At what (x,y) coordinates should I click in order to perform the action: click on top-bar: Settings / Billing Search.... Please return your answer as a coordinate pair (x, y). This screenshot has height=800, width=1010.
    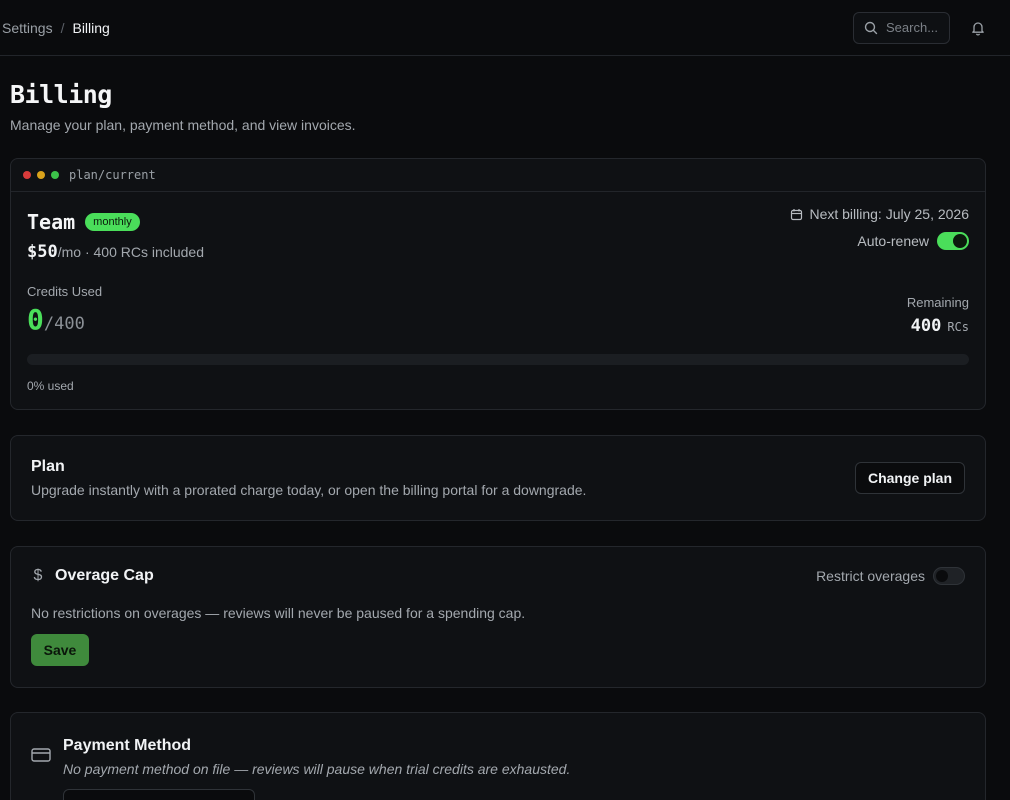
    Looking at the image, I should click on (505, 28).